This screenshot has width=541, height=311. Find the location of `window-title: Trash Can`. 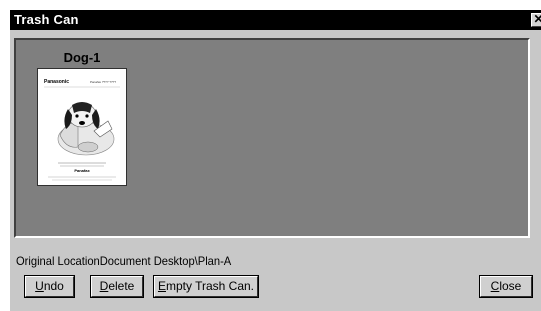

window-title: Trash Can is located at coordinates (46, 19).